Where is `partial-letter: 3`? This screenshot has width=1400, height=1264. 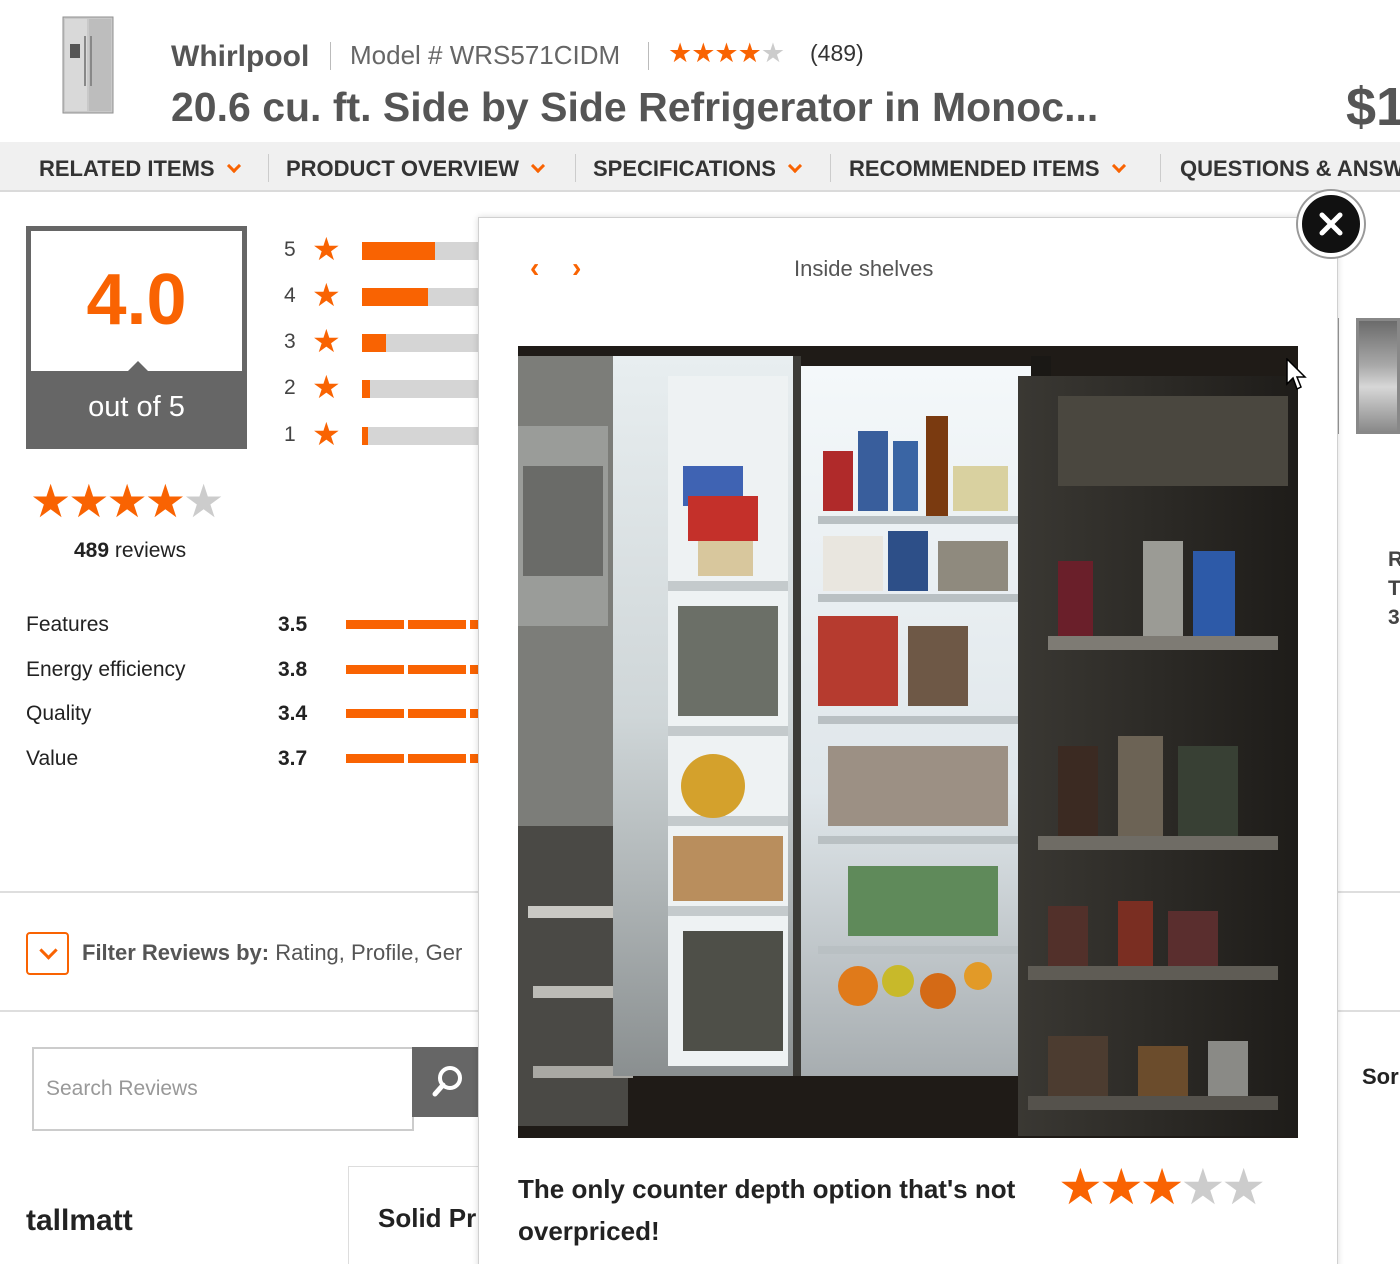
partial-letter: 3 is located at coordinates (1394, 617).